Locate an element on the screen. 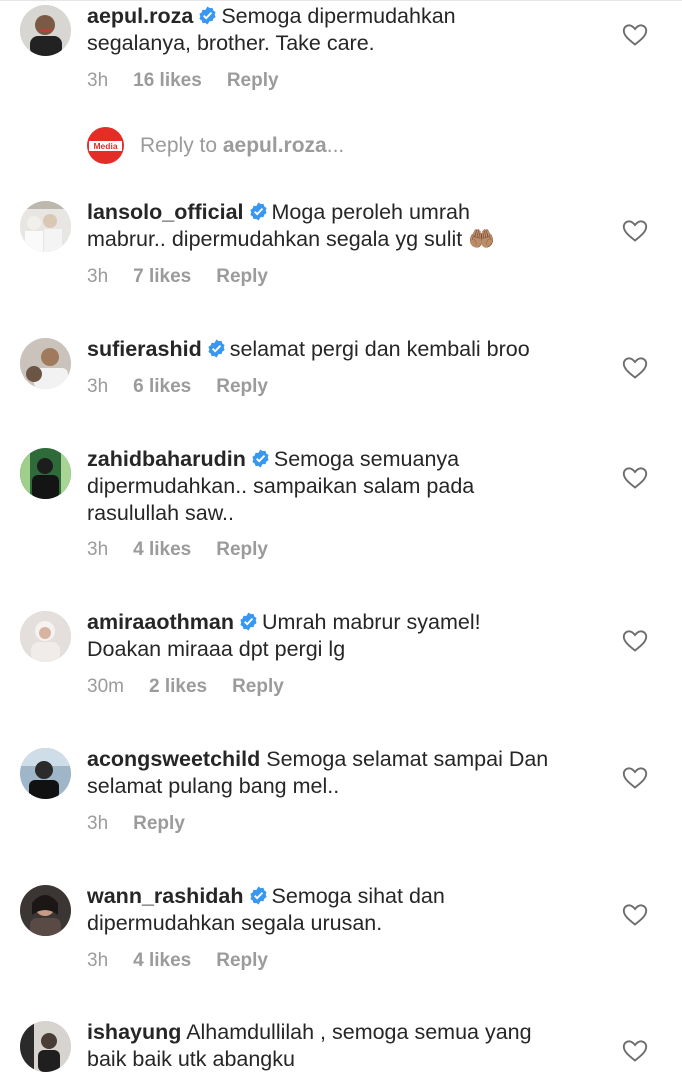 Image resolution: width=682 pixels, height=1080 pixels. comment-body-line: baik baik utk abangku is located at coordinates (191, 1059).